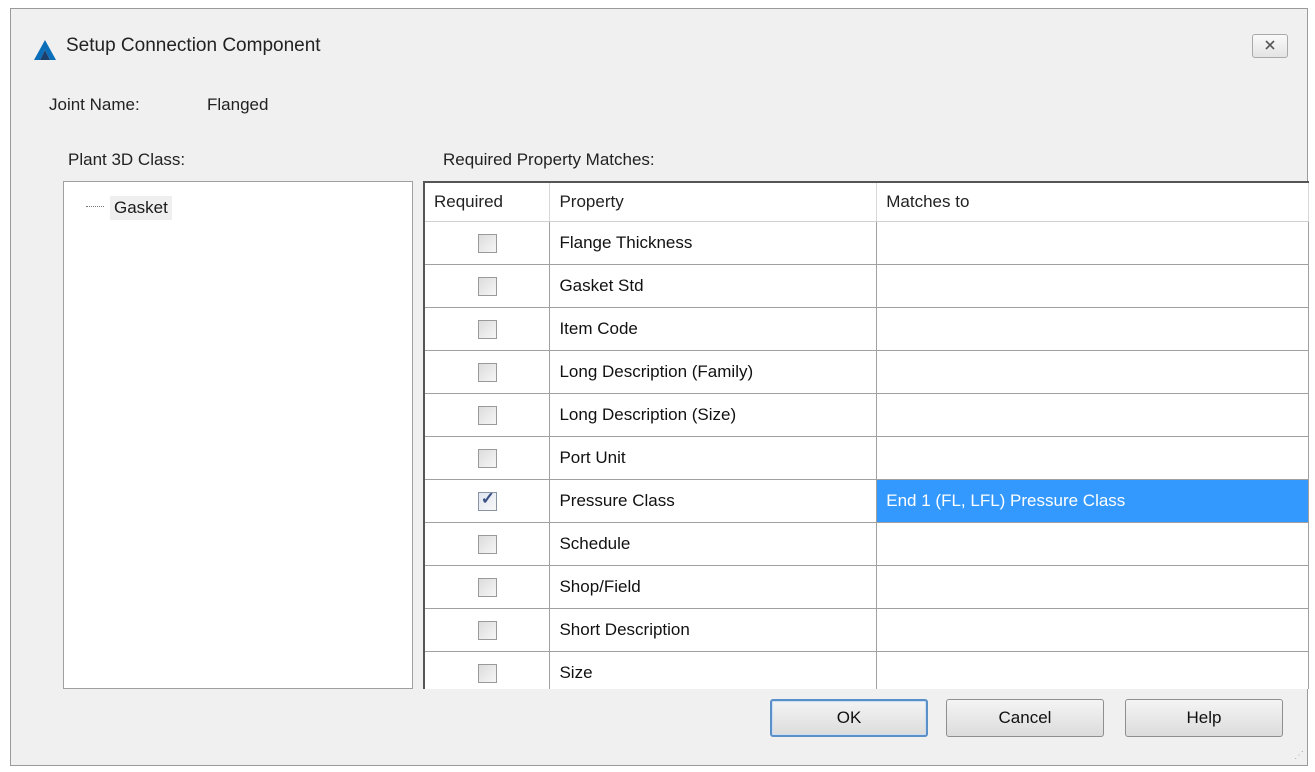 The width and height of the screenshot is (1315, 772). I want to click on required-checkbox: ✓, so click(487, 499).